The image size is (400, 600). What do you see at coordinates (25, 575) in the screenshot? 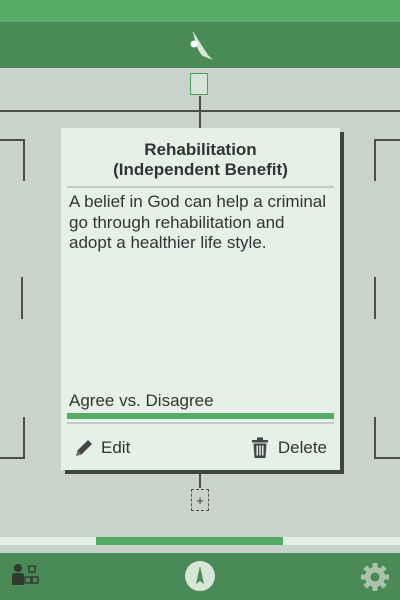
I see `tree-view-icon` at bounding box center [25, 575].